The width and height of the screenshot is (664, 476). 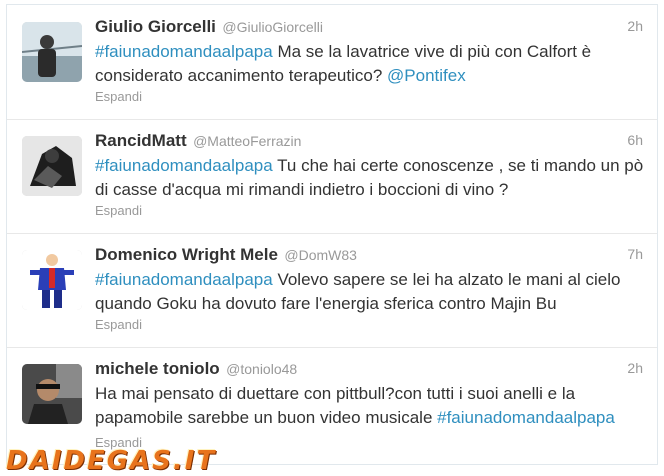 What do you see at coordinates (272, 27) in the screenshot?
I see `author-handle: @GiulioGiorcelli` at bounding box center [272, 27].